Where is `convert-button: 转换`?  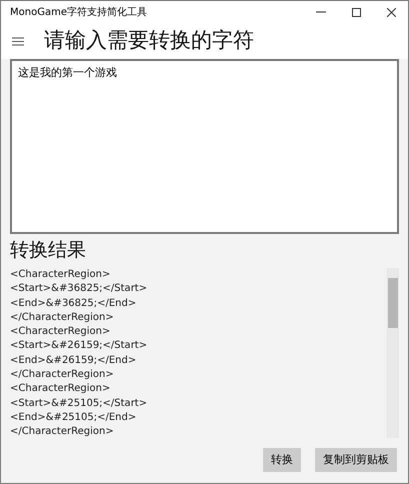
convert-button: 转换 is located at coordinates (282, 460).